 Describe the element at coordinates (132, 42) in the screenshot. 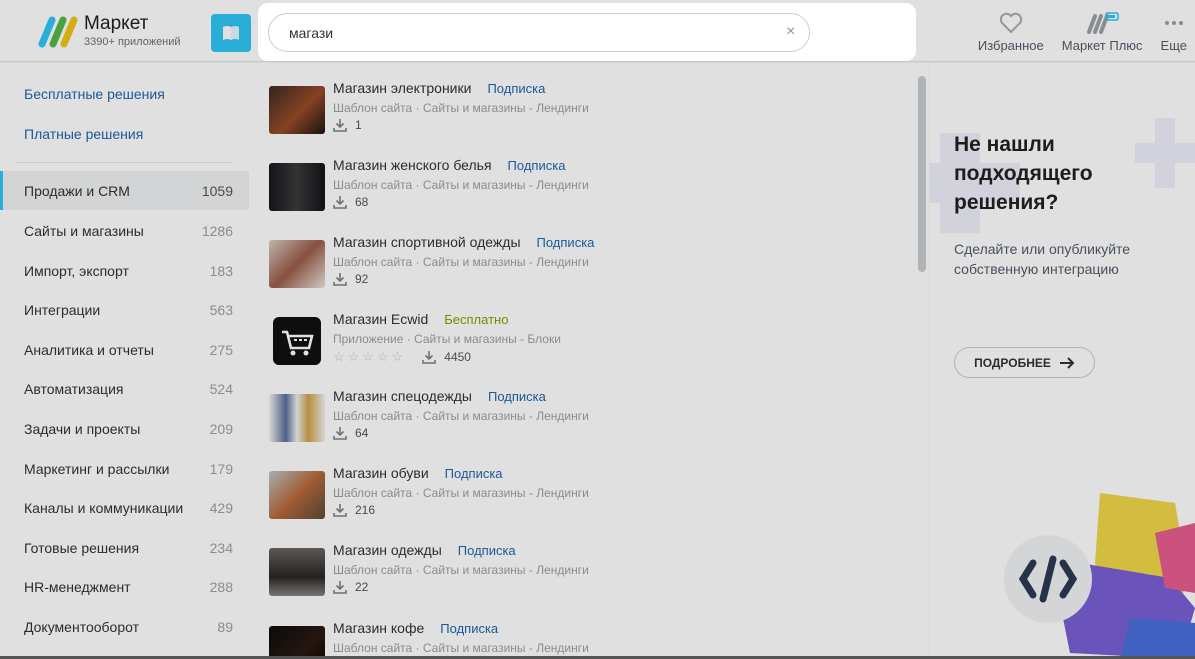

I see `brand-subtitle: 3390+ приложений` at that location.